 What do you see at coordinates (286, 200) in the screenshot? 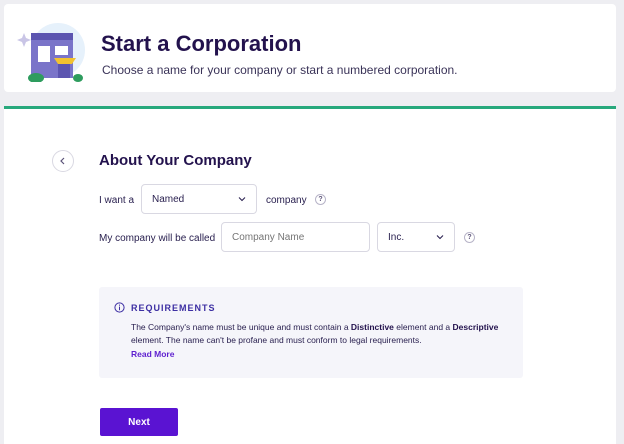
I see `company-type-suffix: company` at bounding box center [286, 200].